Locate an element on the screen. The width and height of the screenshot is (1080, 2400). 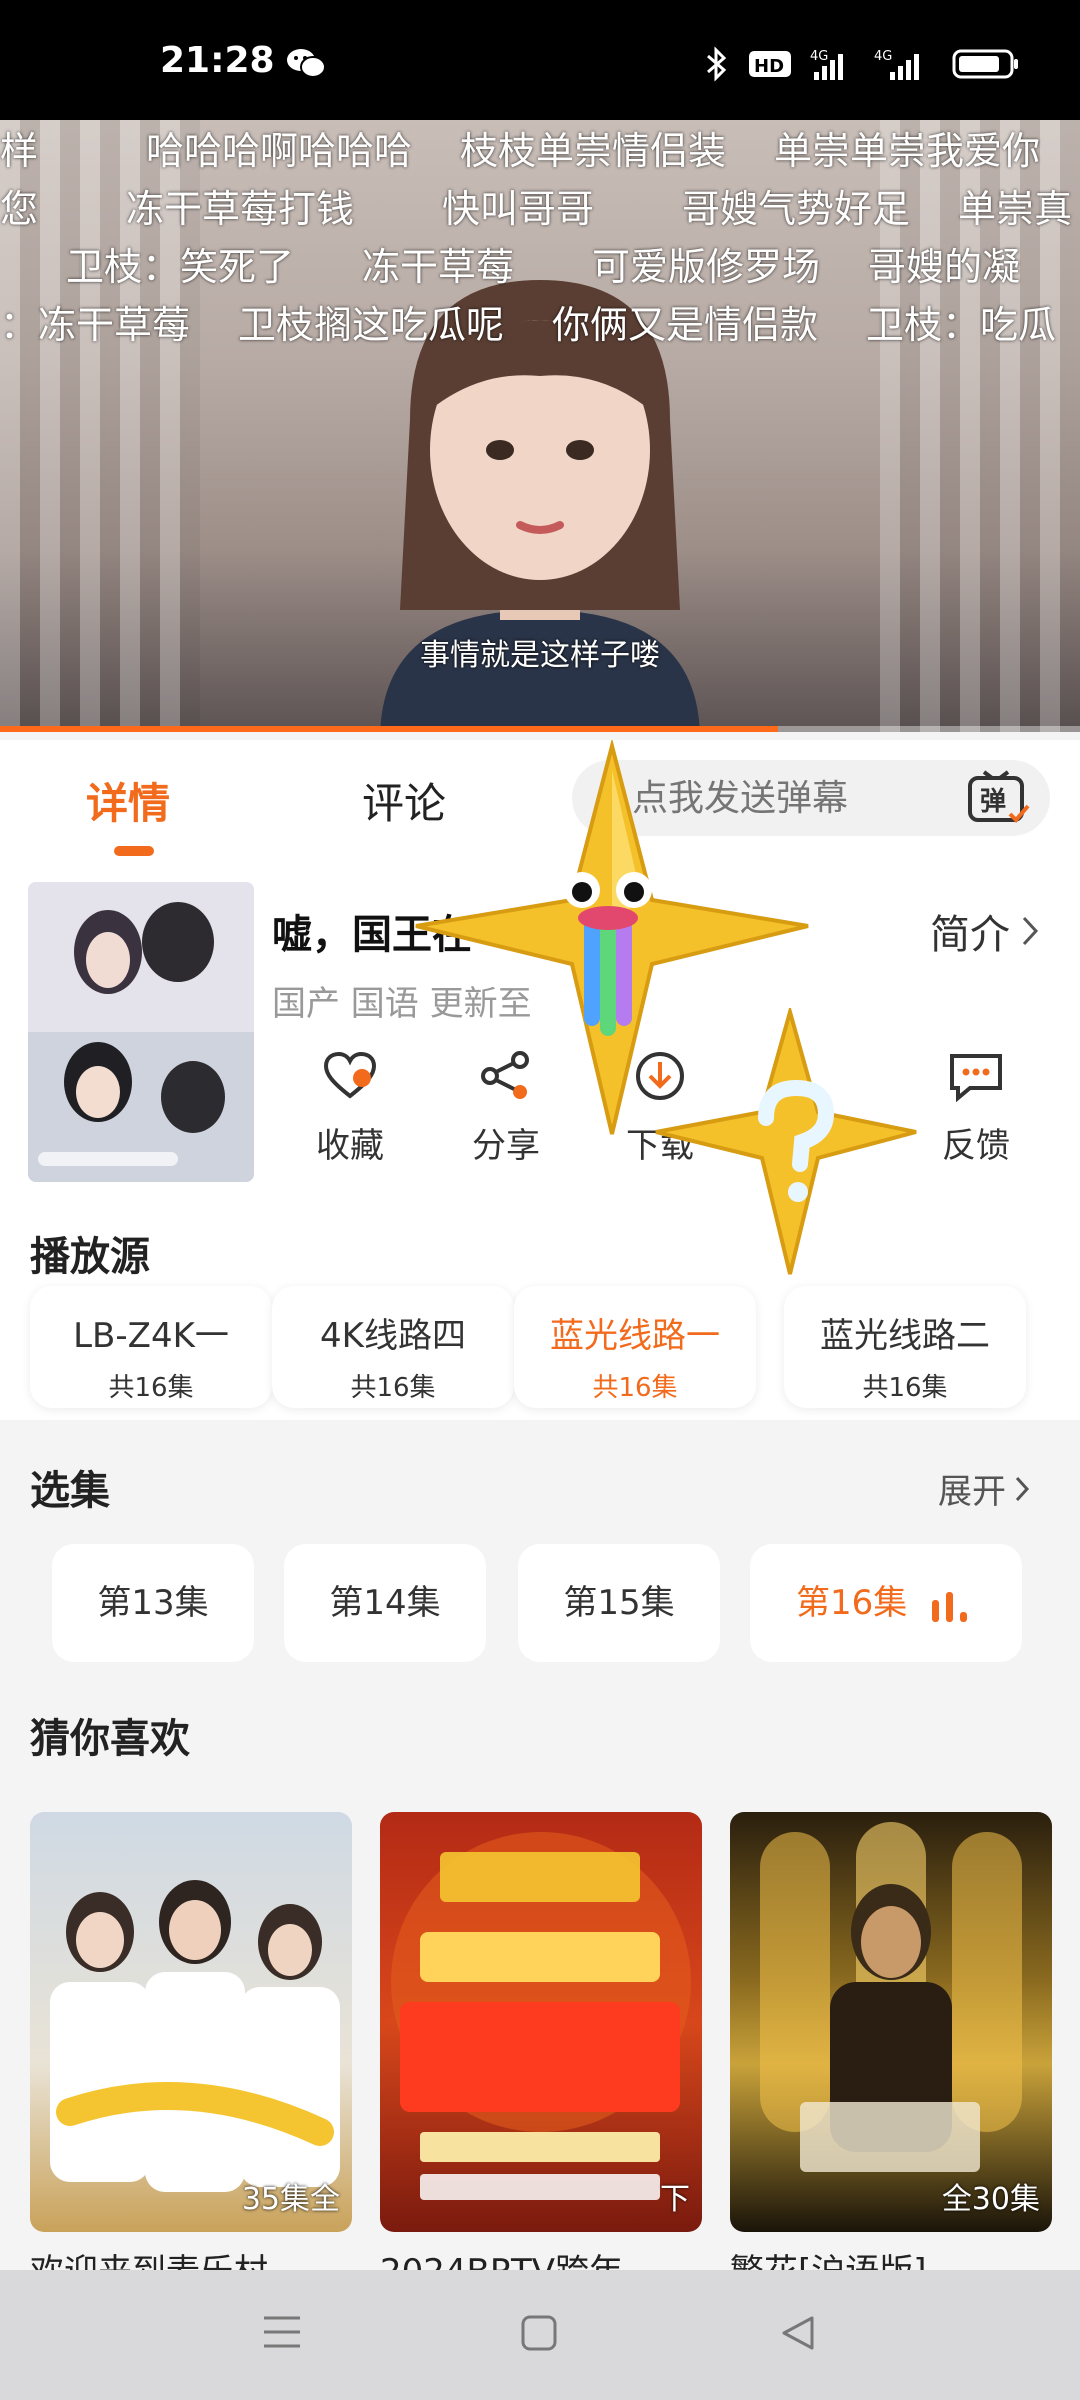
star-question-sticker is located at coordinates (786, 1141).